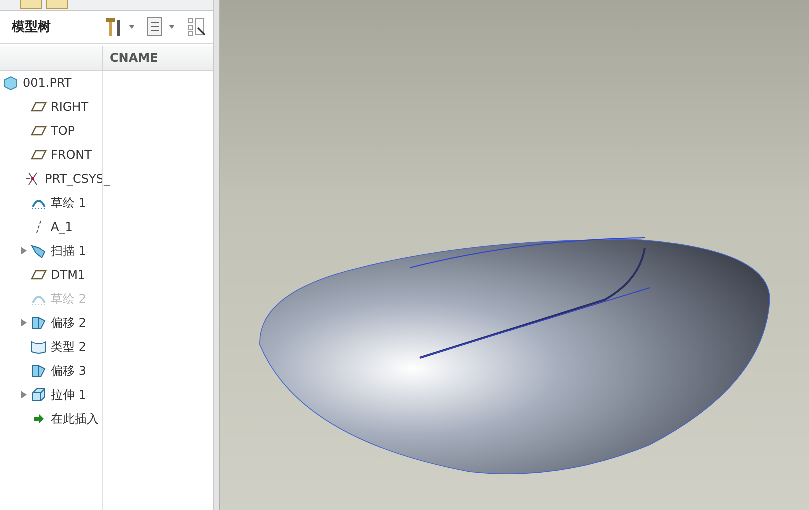 The image size is (809, 510). Describe the element at coordinates (68, 347) in the screenshot. I see `tree-item: 类型 2` at that location.